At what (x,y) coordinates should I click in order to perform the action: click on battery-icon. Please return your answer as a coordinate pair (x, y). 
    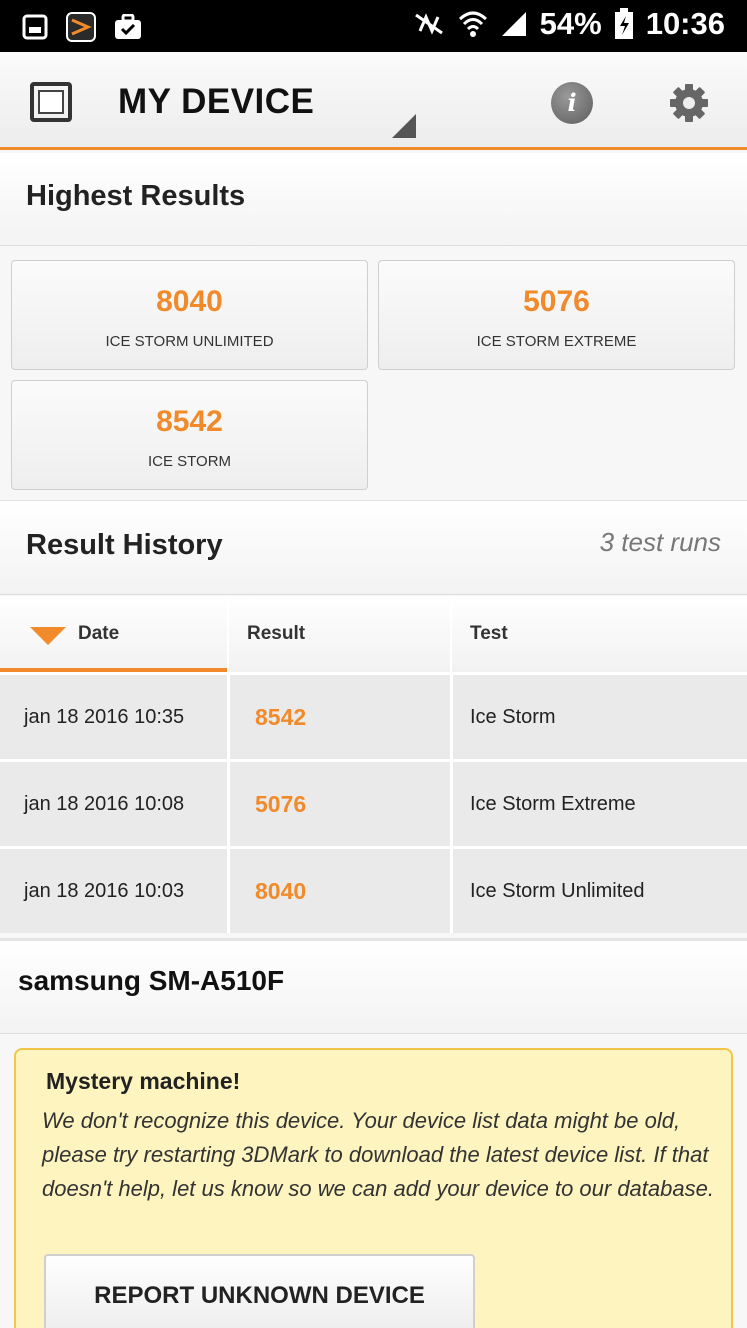
    Looking at the image, I should click on (623, 23).